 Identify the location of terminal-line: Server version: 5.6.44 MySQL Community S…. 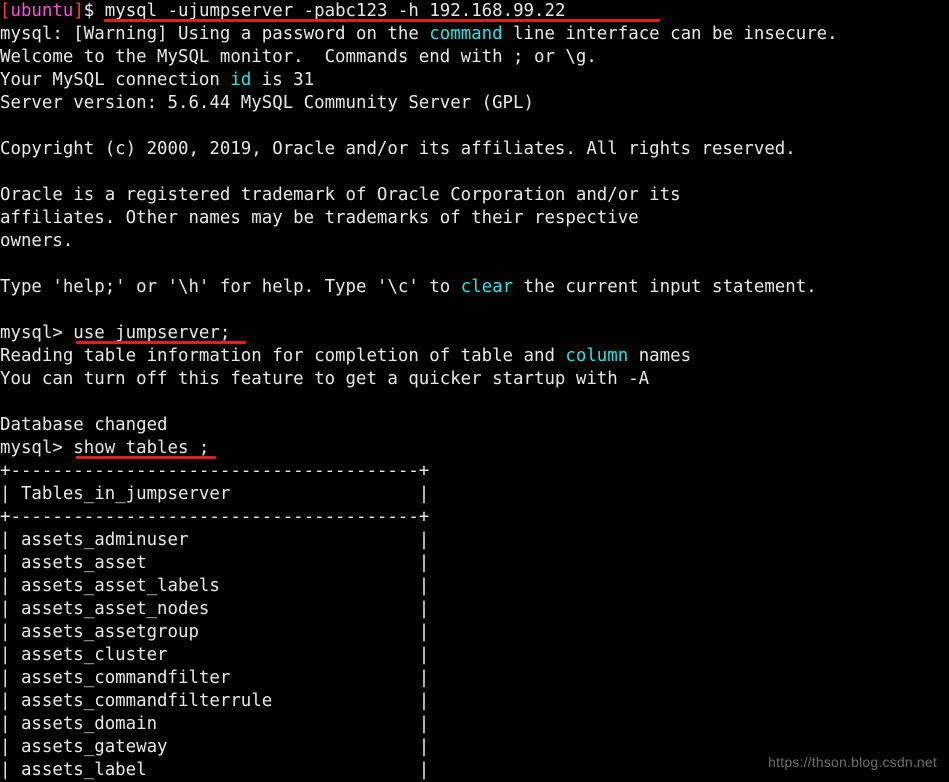
(474, 103).